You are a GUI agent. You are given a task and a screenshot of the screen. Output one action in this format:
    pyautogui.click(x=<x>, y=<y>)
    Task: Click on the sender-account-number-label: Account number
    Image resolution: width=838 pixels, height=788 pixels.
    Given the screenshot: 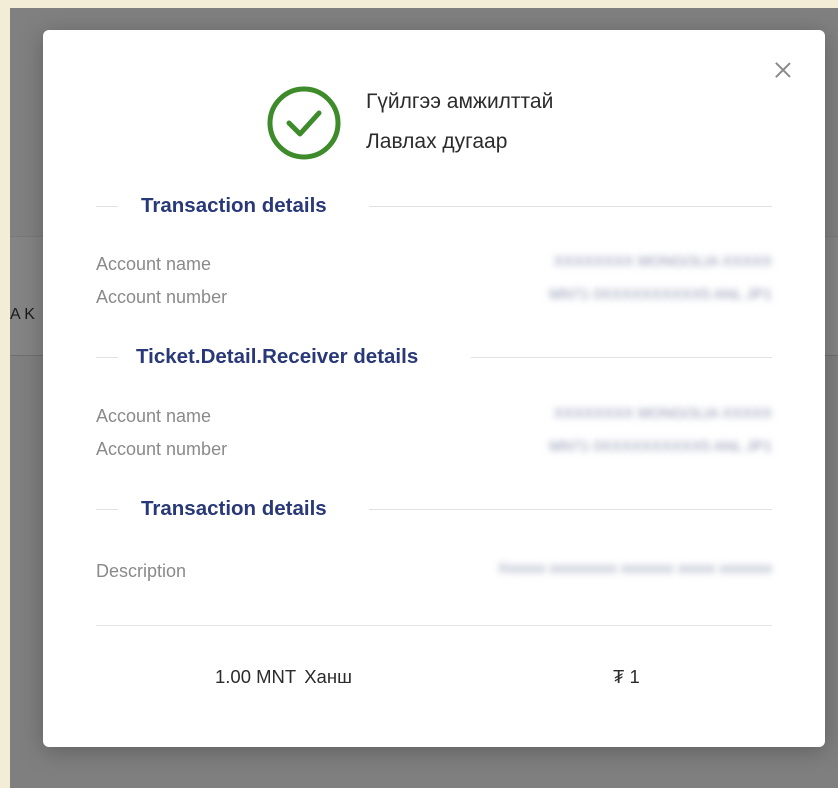 What is the action you would take?
    pyautogui.click(x=162, y=297)
    